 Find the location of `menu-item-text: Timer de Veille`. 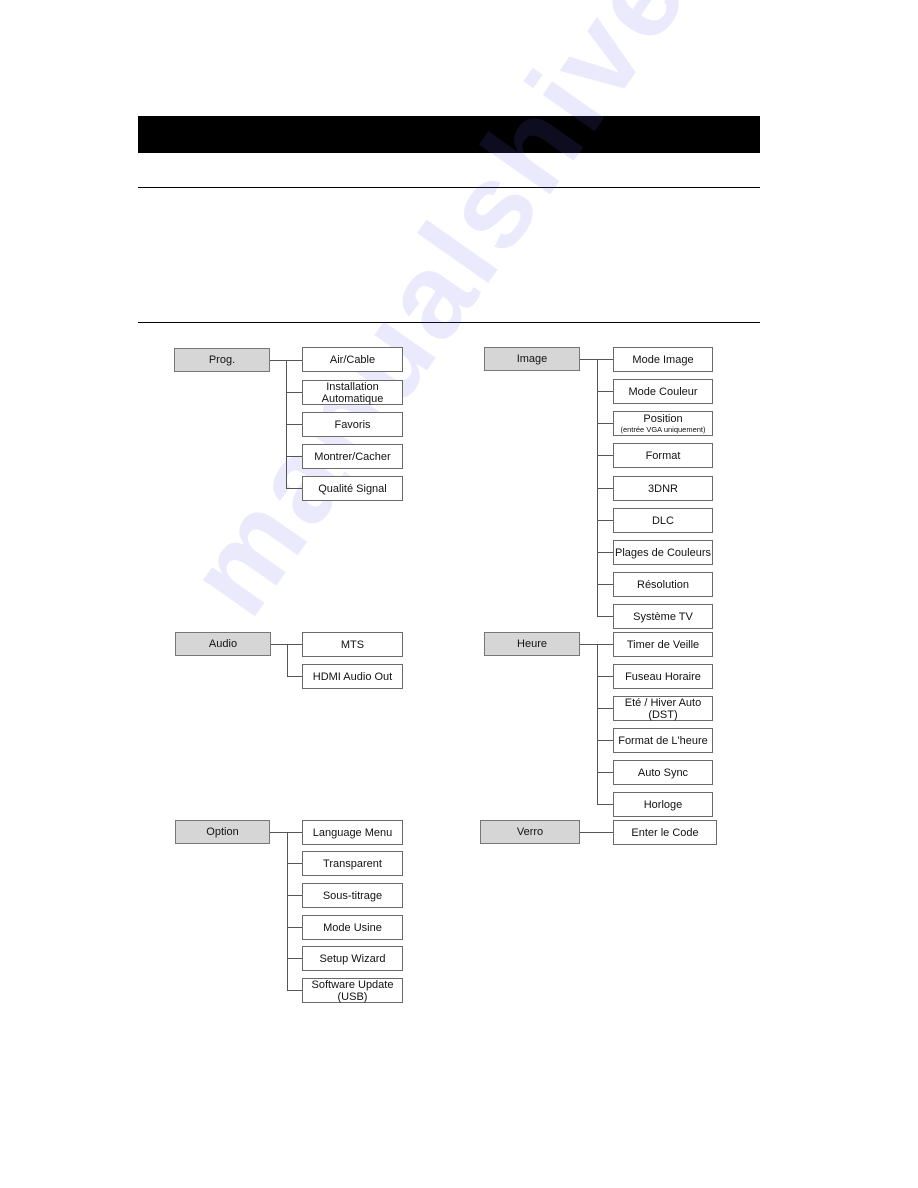

menu-item-text: Timer de Veille is located at coordinates (663, 645).